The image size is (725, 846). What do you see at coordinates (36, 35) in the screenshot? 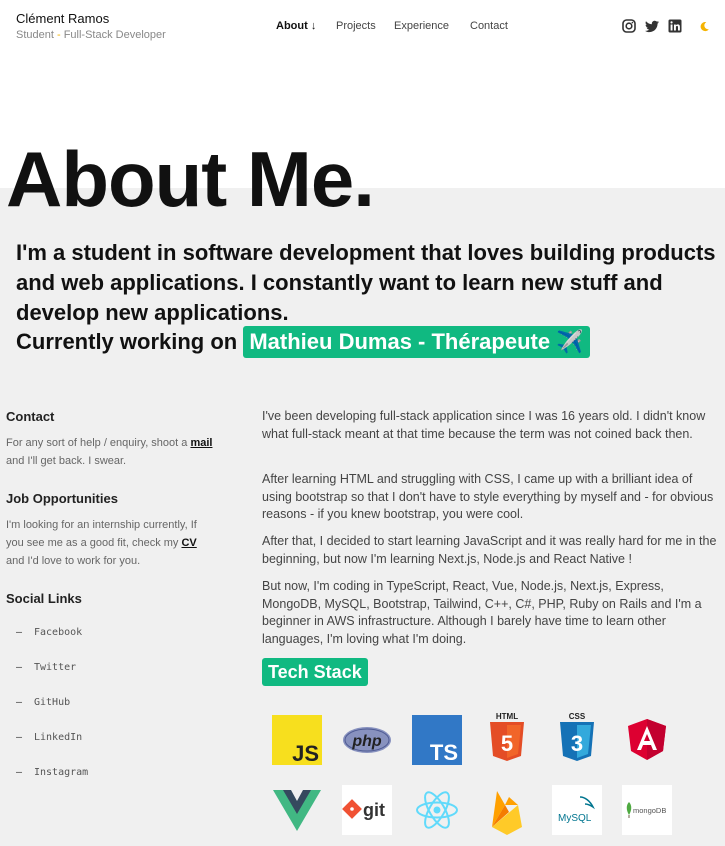
I see `subtitle-pre: Student` at bounding box center [36, 35].